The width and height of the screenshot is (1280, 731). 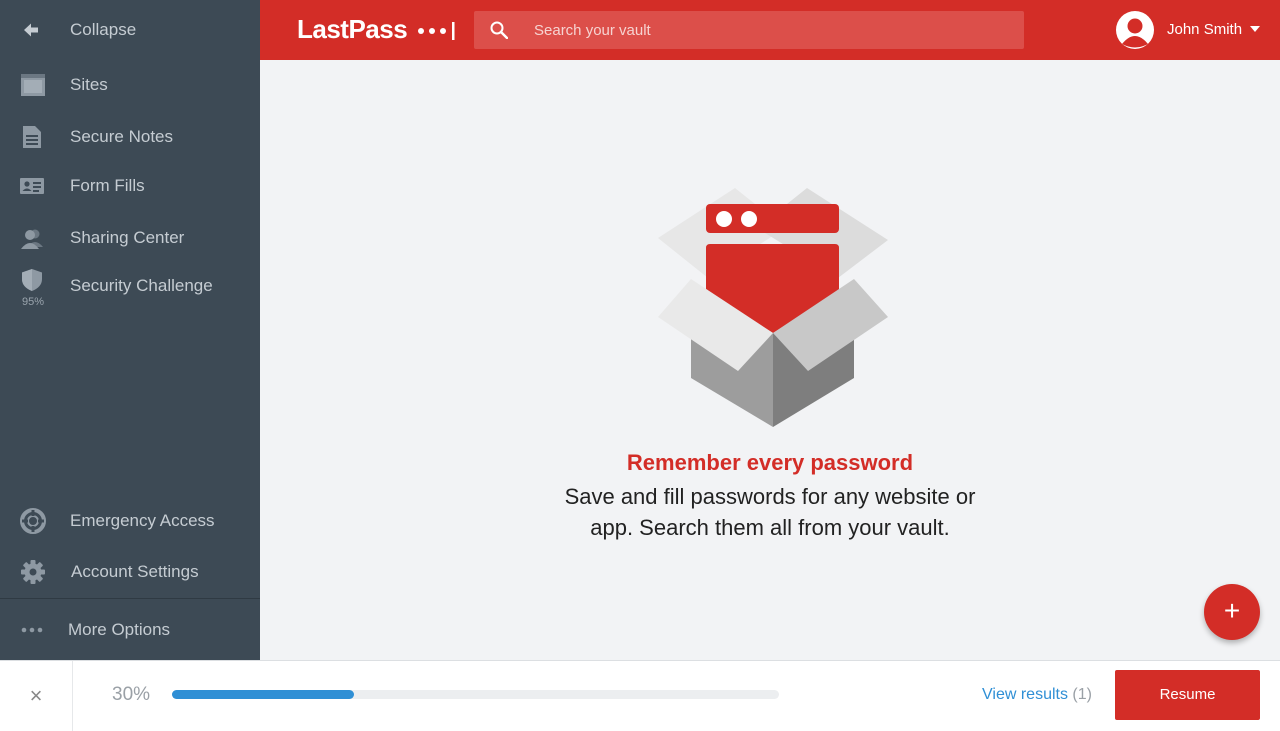 What do you see at coordinates (499, 30) in the screenshot?
I see `search-icon` at bounding box center [499, 30].